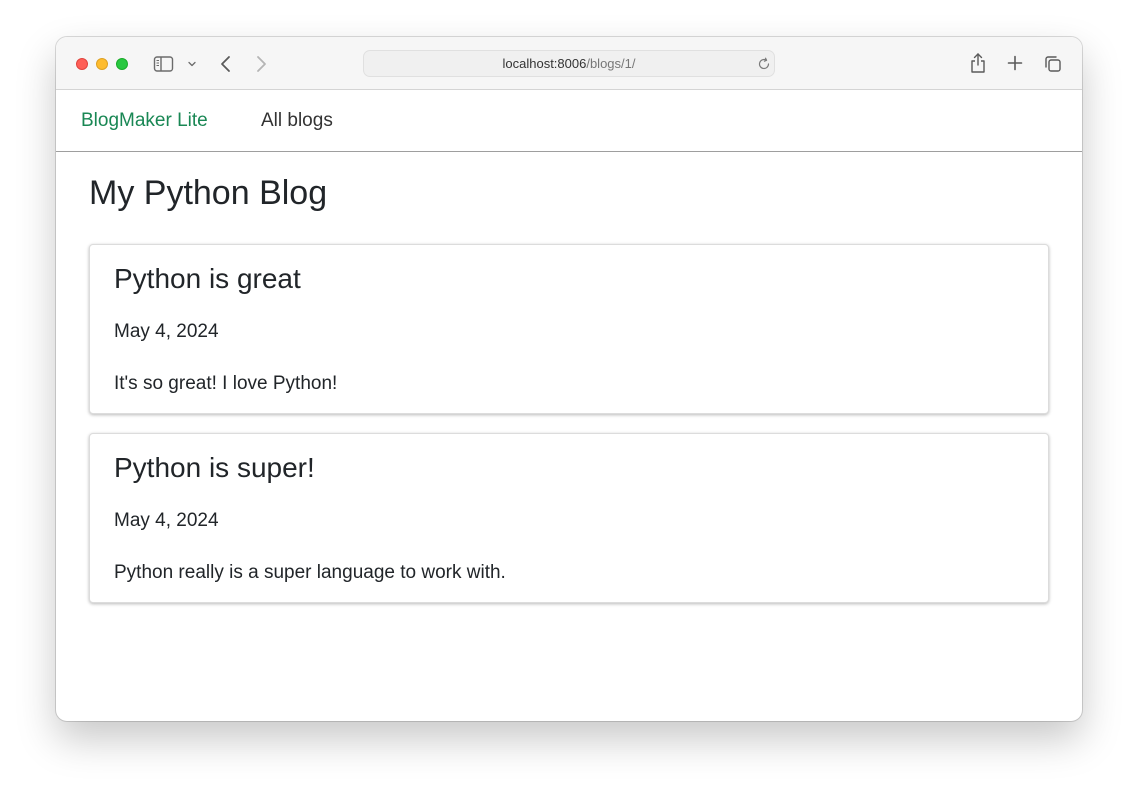 The width and height of the screenshot is (1138, 796). Describe the element at coordinates (1053, 64) in the screenshot. I see `tab-overview-icon` at that location.